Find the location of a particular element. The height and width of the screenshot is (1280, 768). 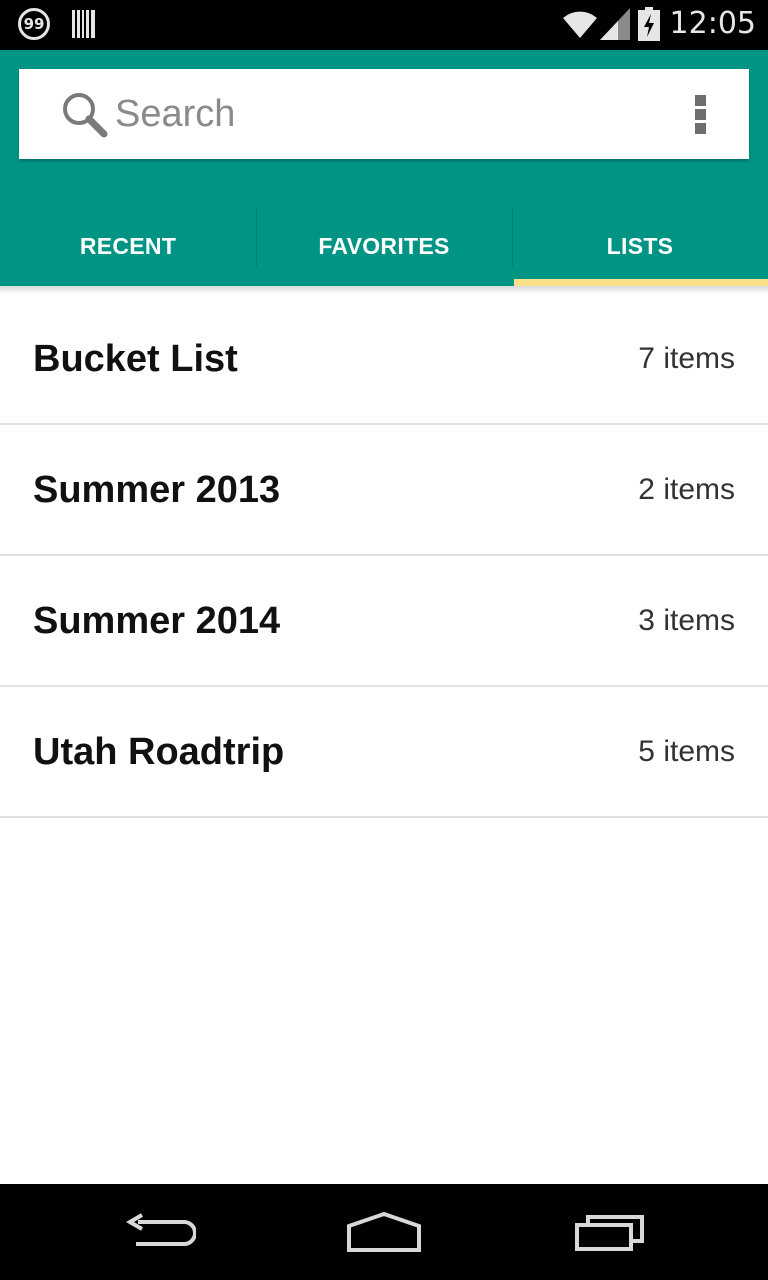

overflow-menu-icon is located at coordinates (701, 115).